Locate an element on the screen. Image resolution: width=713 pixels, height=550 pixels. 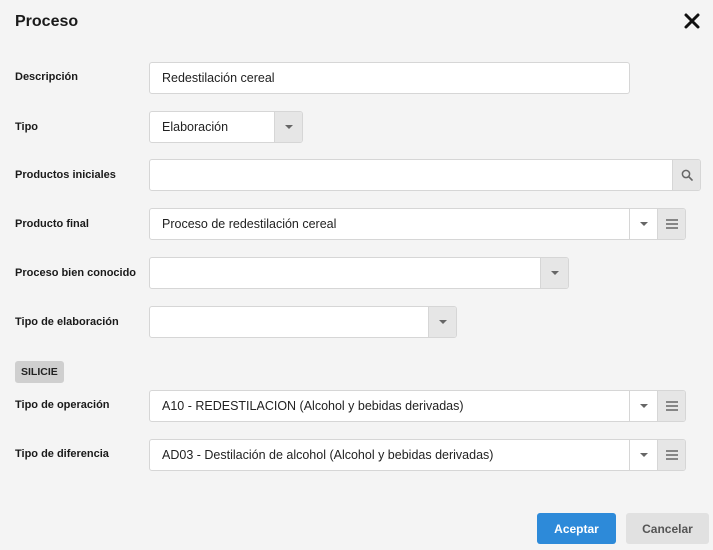
productos-iniciales-search-button is located at coordinates (686, 175).